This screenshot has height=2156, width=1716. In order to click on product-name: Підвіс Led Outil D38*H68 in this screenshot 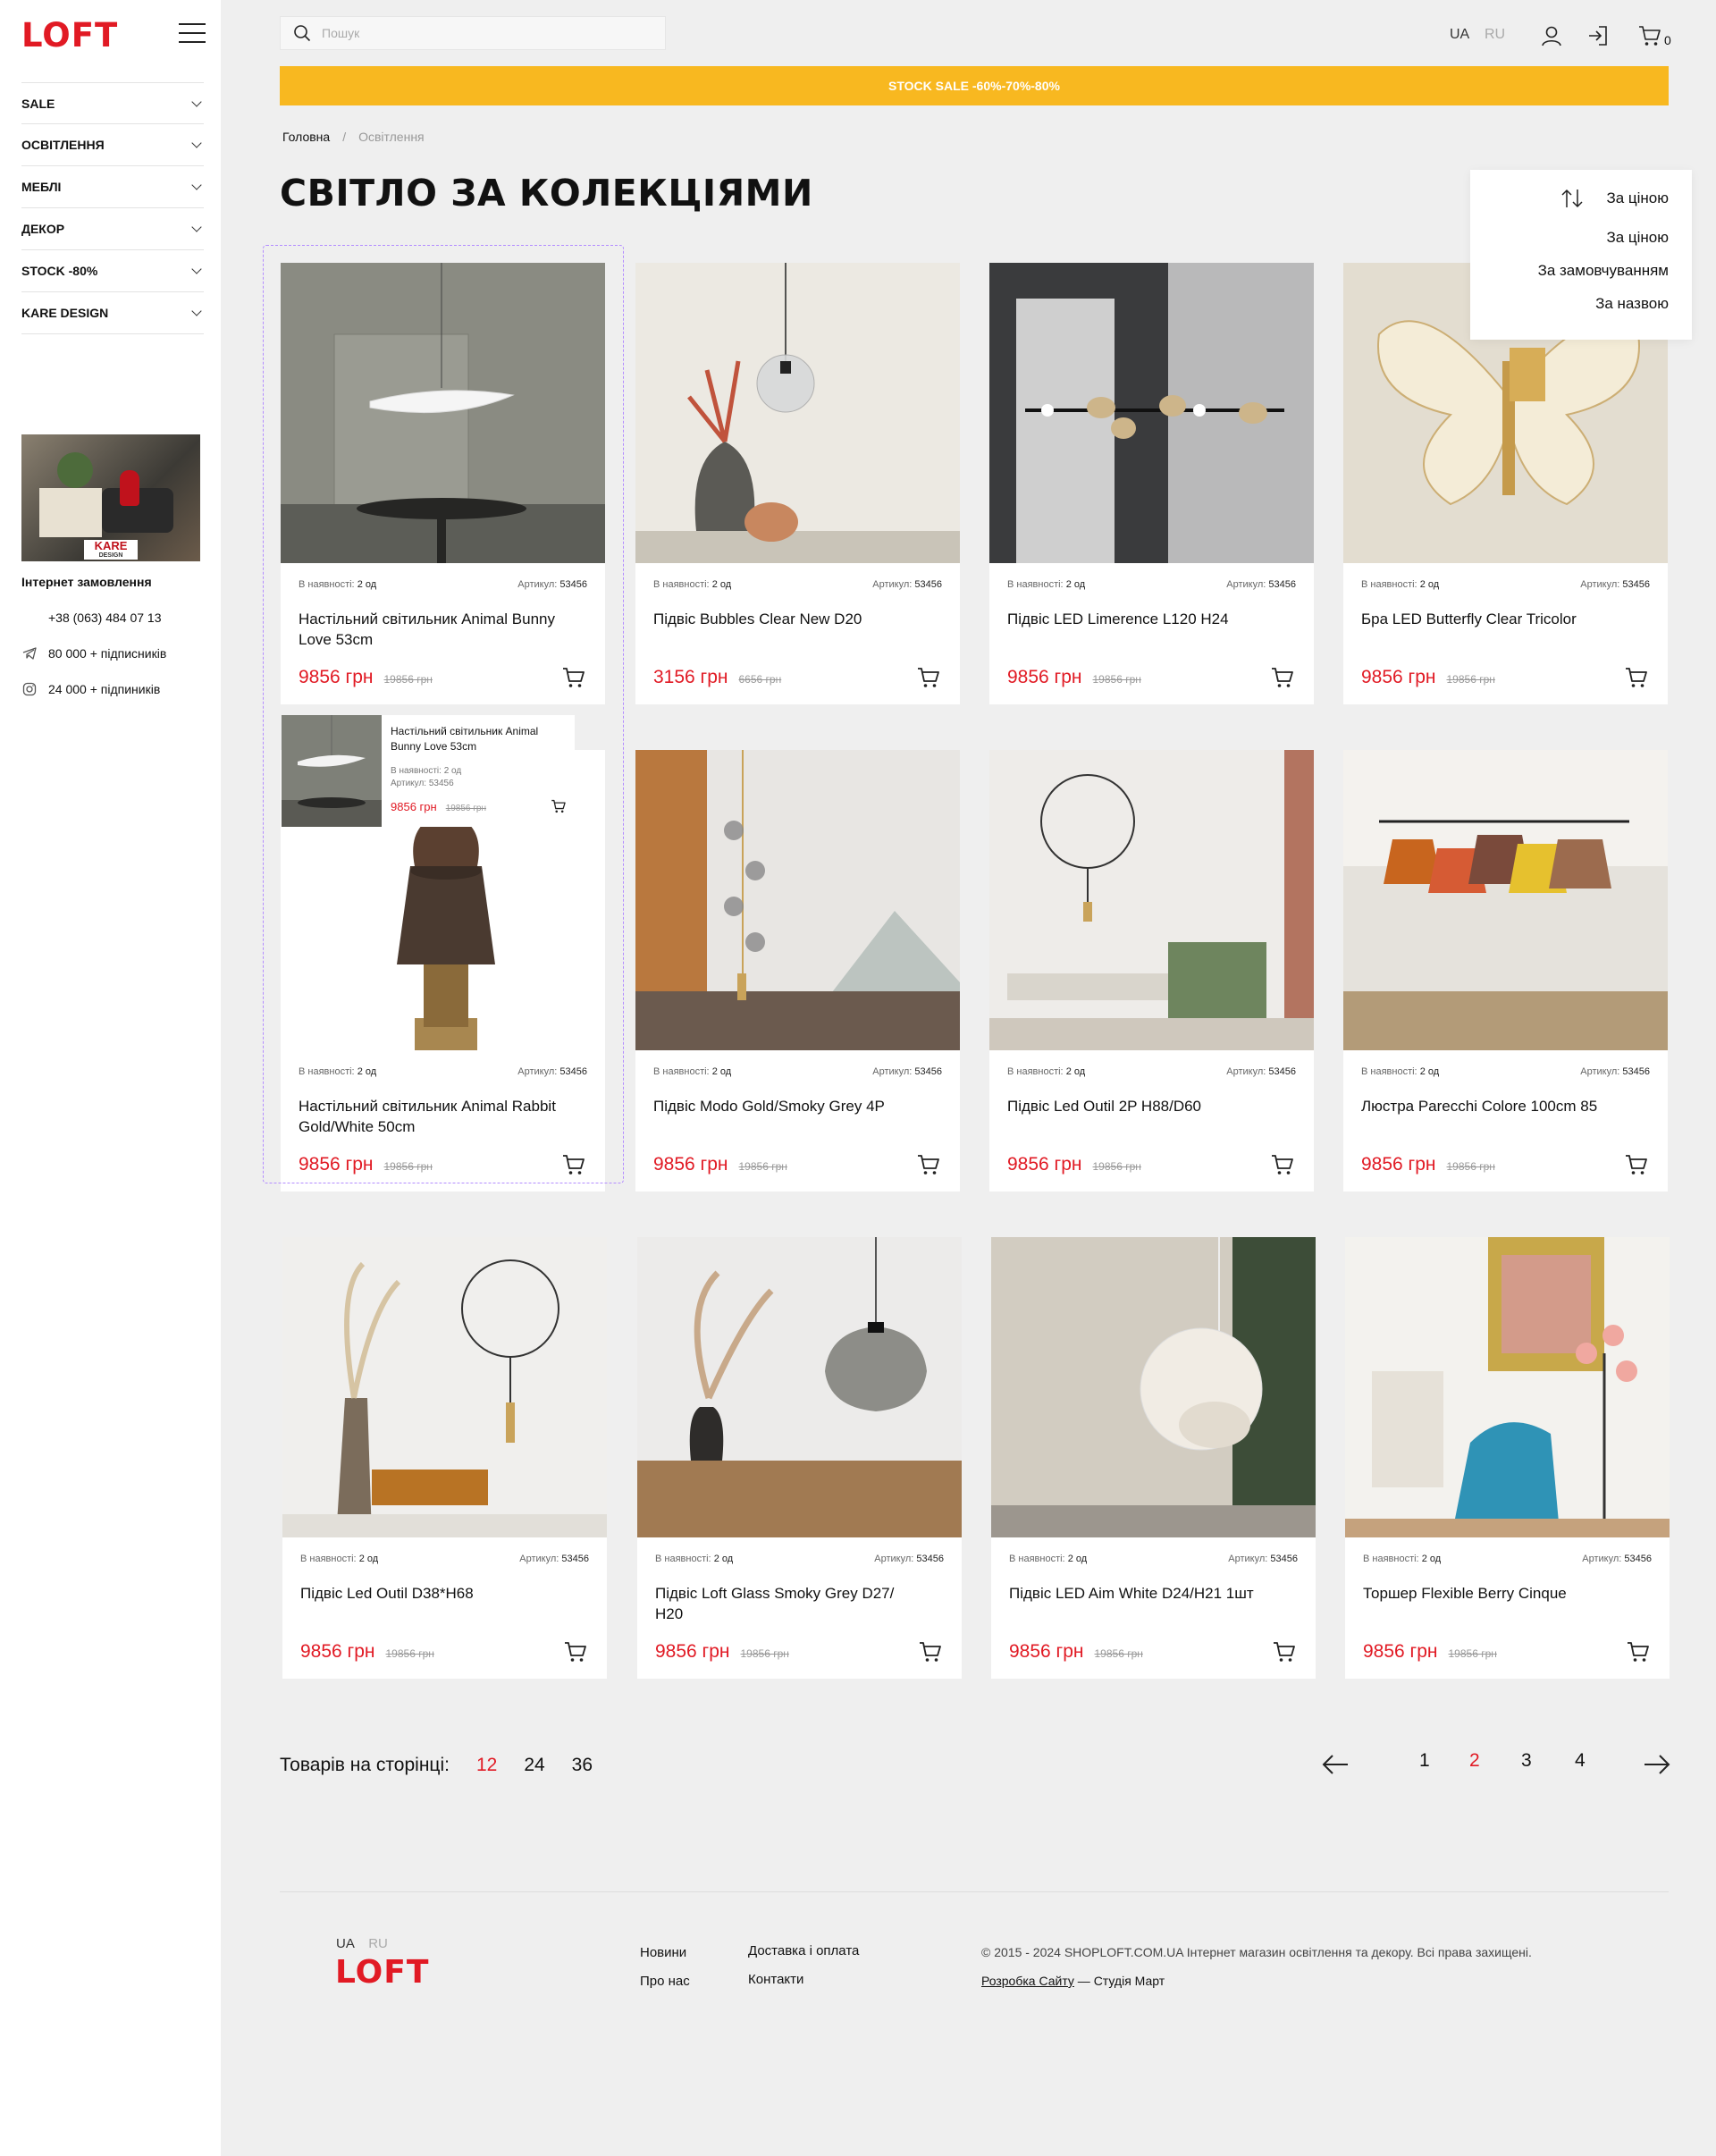, I will do `click(430, 1594)`.